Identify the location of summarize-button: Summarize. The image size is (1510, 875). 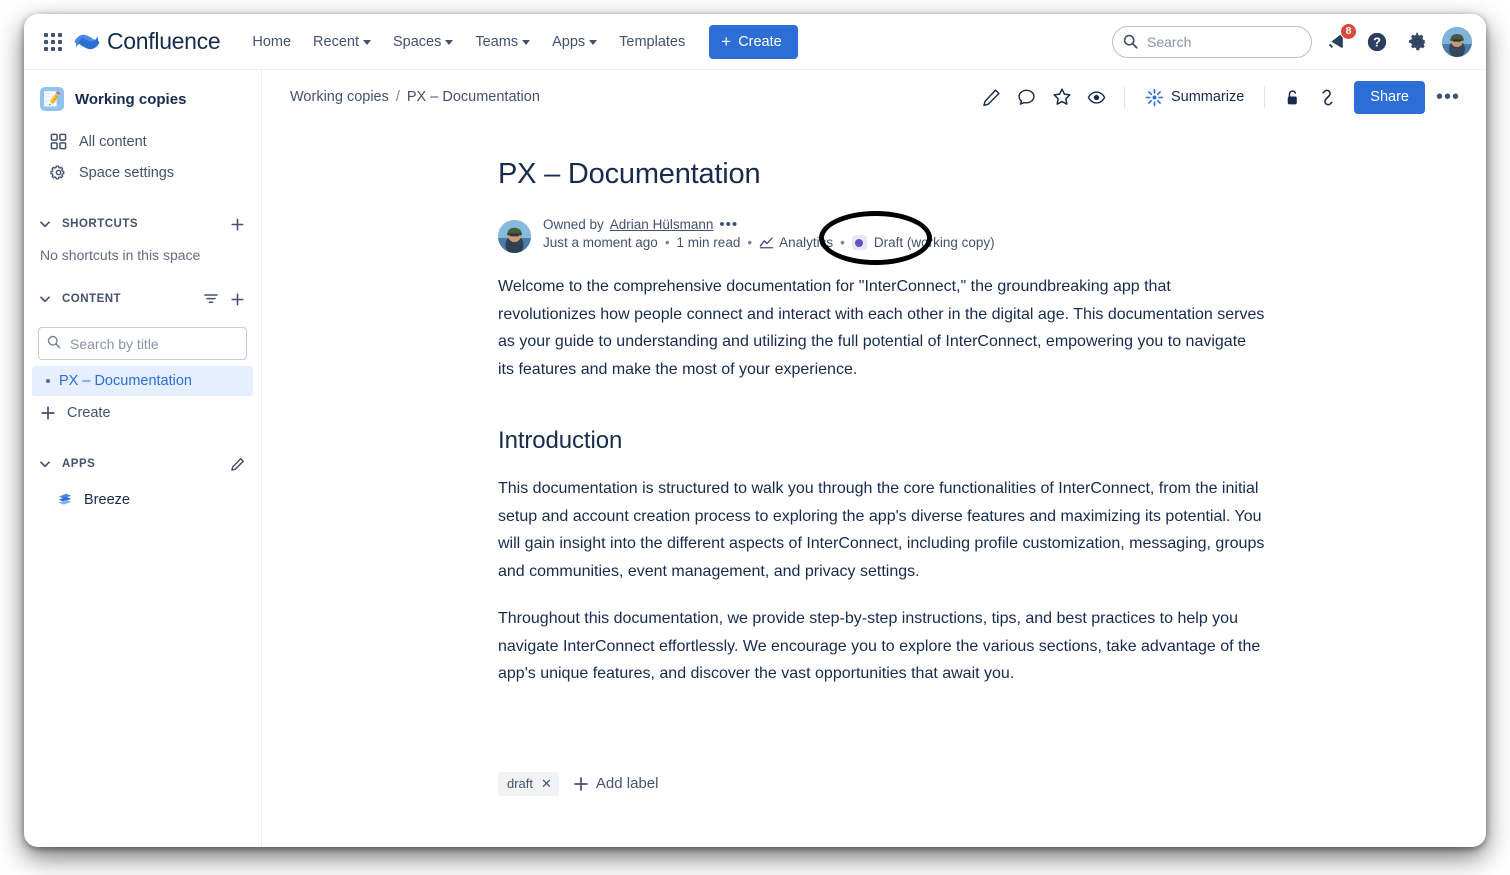
(1194, 97).